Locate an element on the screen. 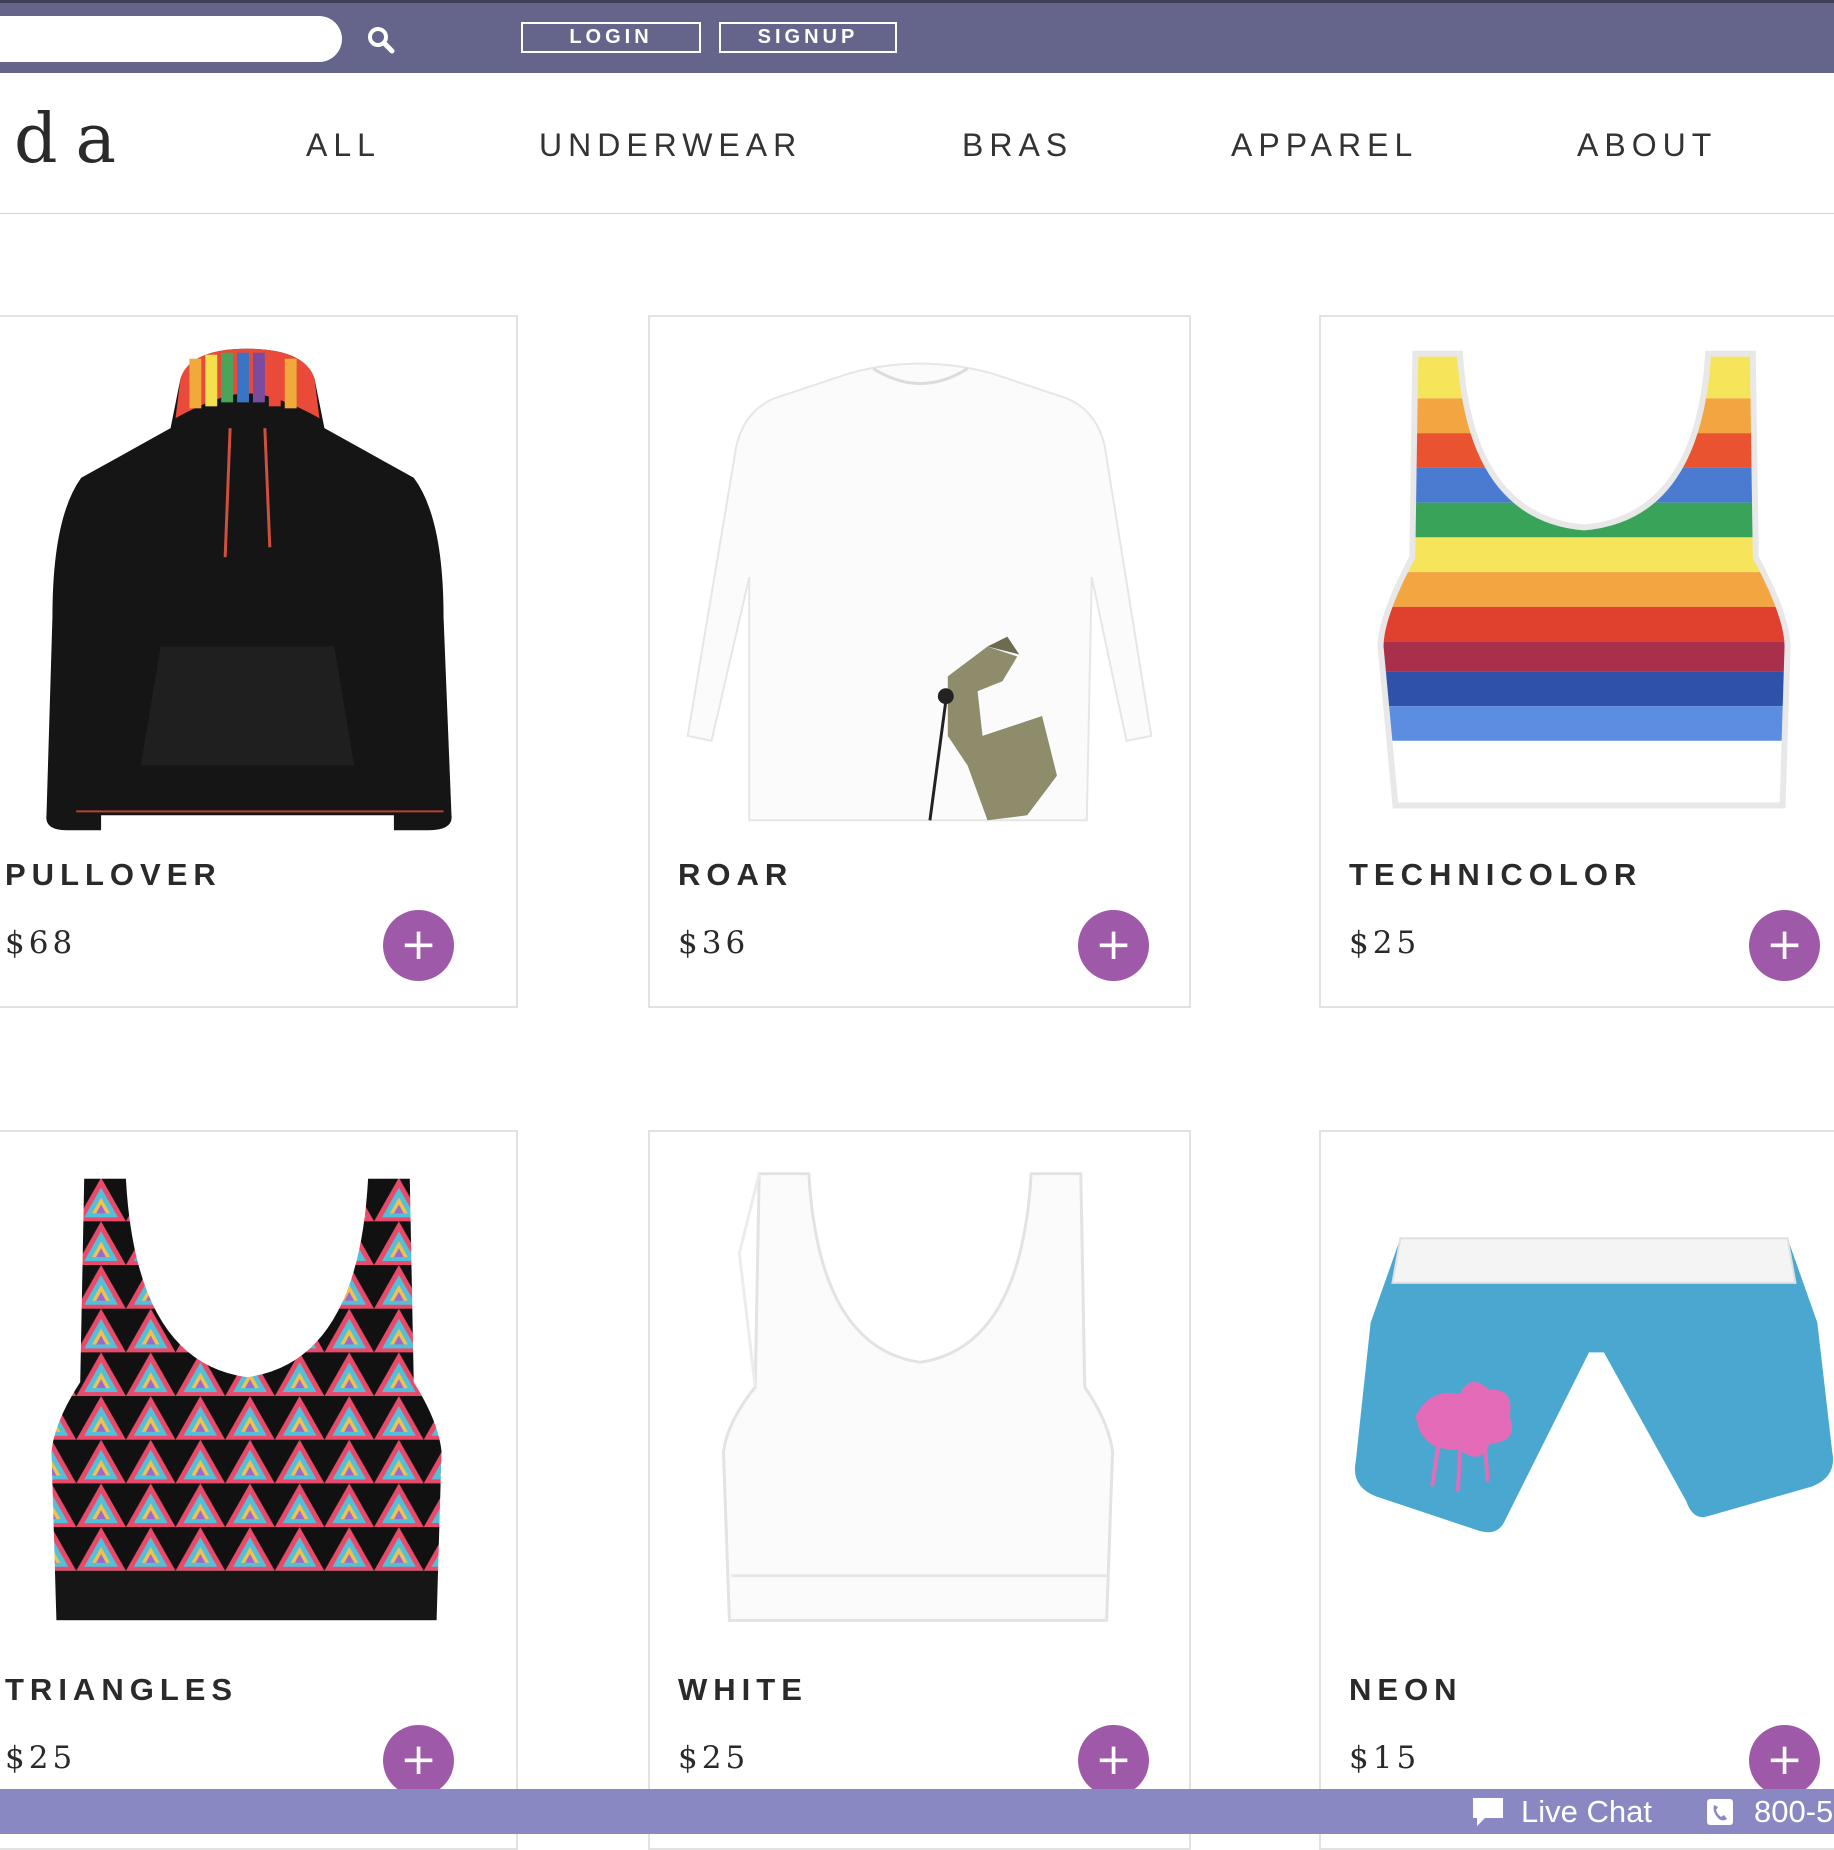  phone-link: 800-5 is located at coordinates (1769, 1812).